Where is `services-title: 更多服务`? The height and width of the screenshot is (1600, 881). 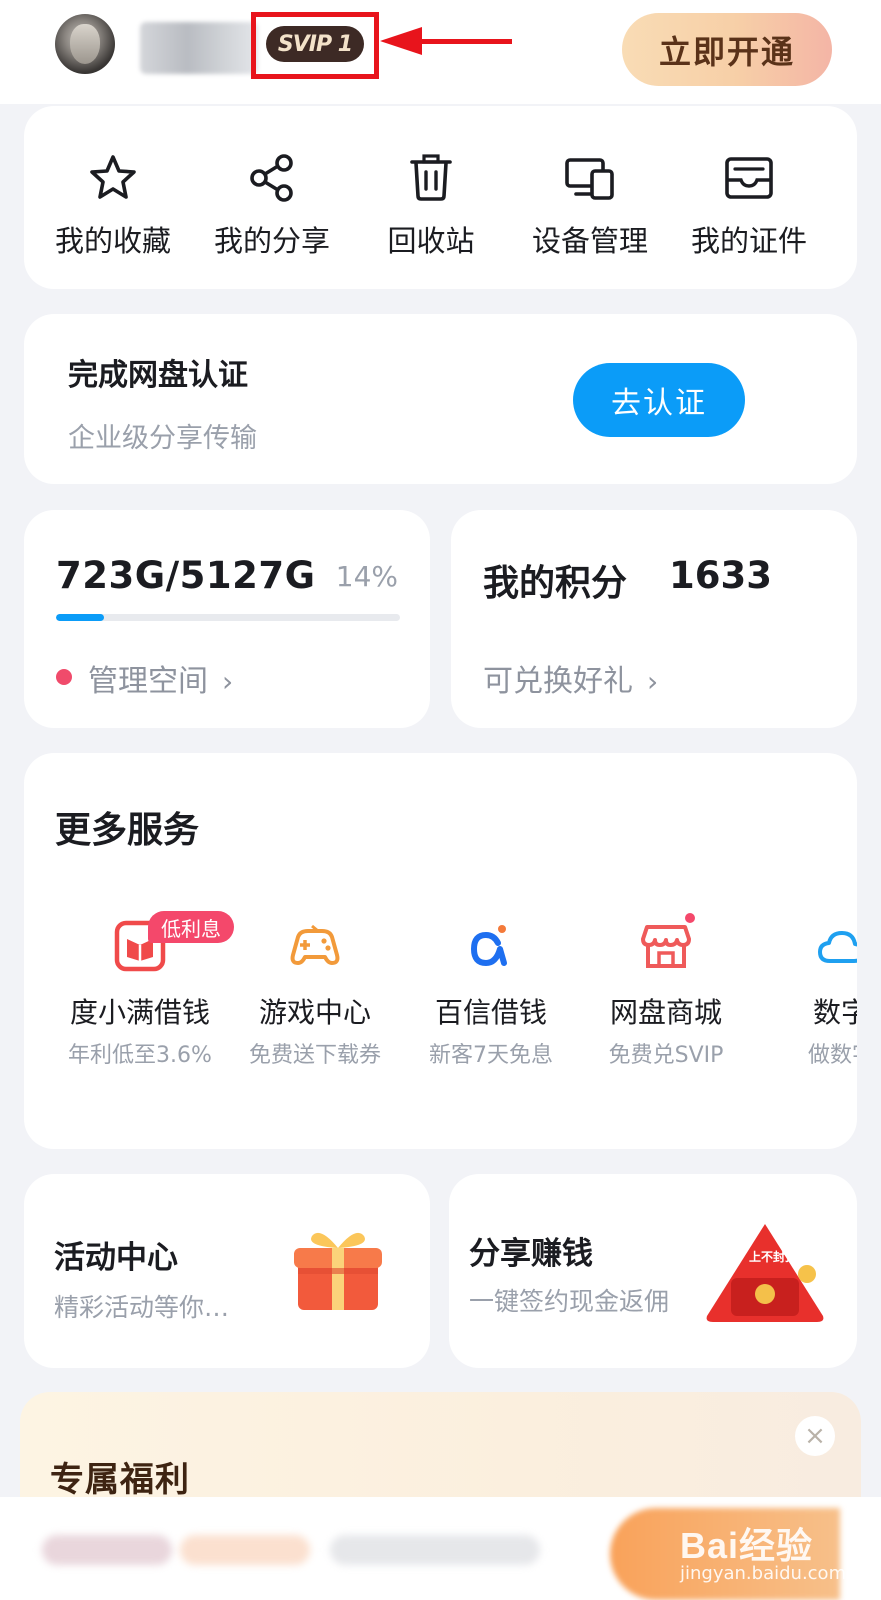
services-title: 更多服务 is located at coordinates (127, 830).